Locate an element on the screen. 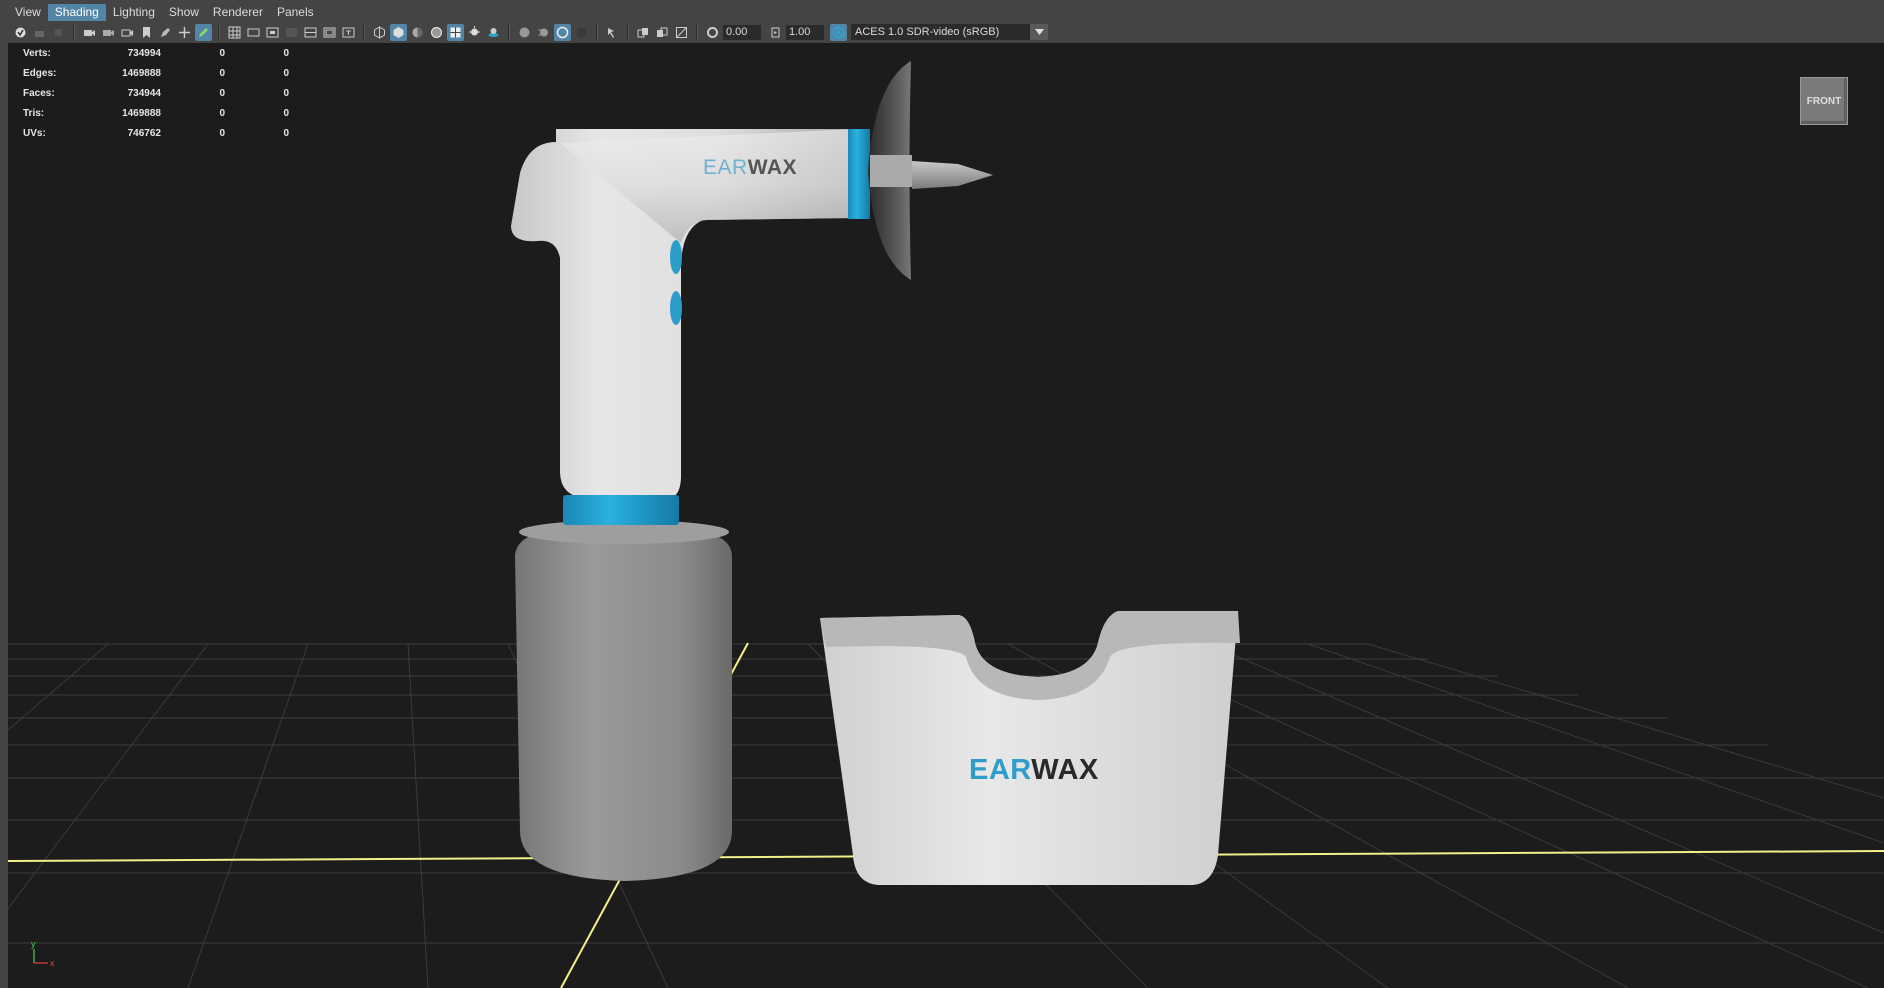 Image resolution: width=1884 pixels, height=988 pixels. hud-label: Verts: is located at coordinates (37, 53).